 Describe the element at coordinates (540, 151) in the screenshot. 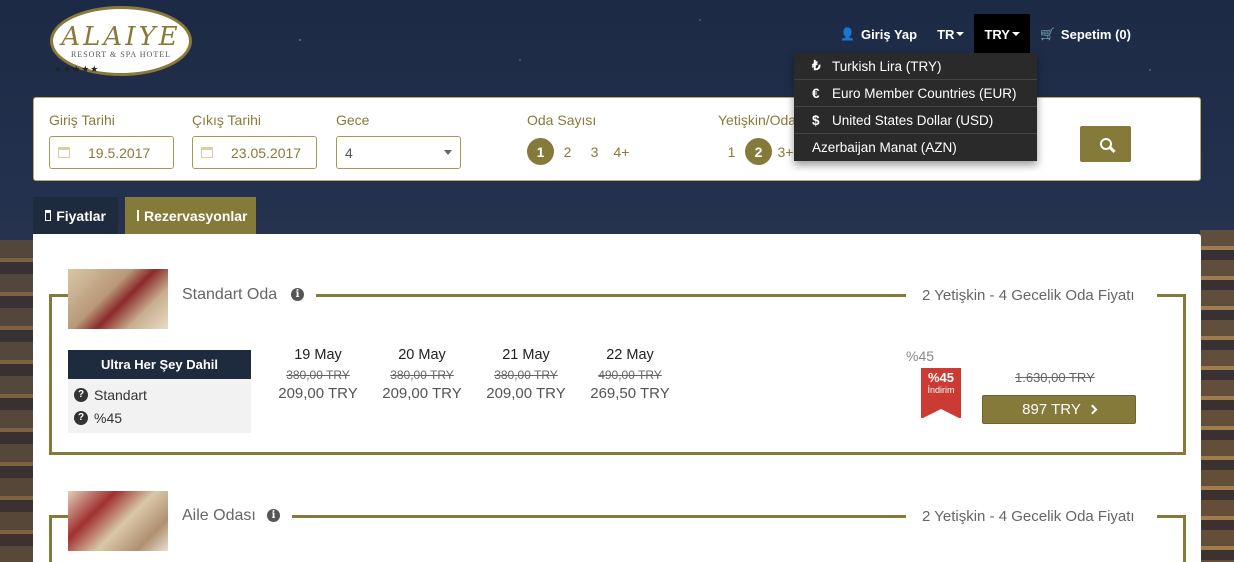

I see `rooms-option: 1` at that location.